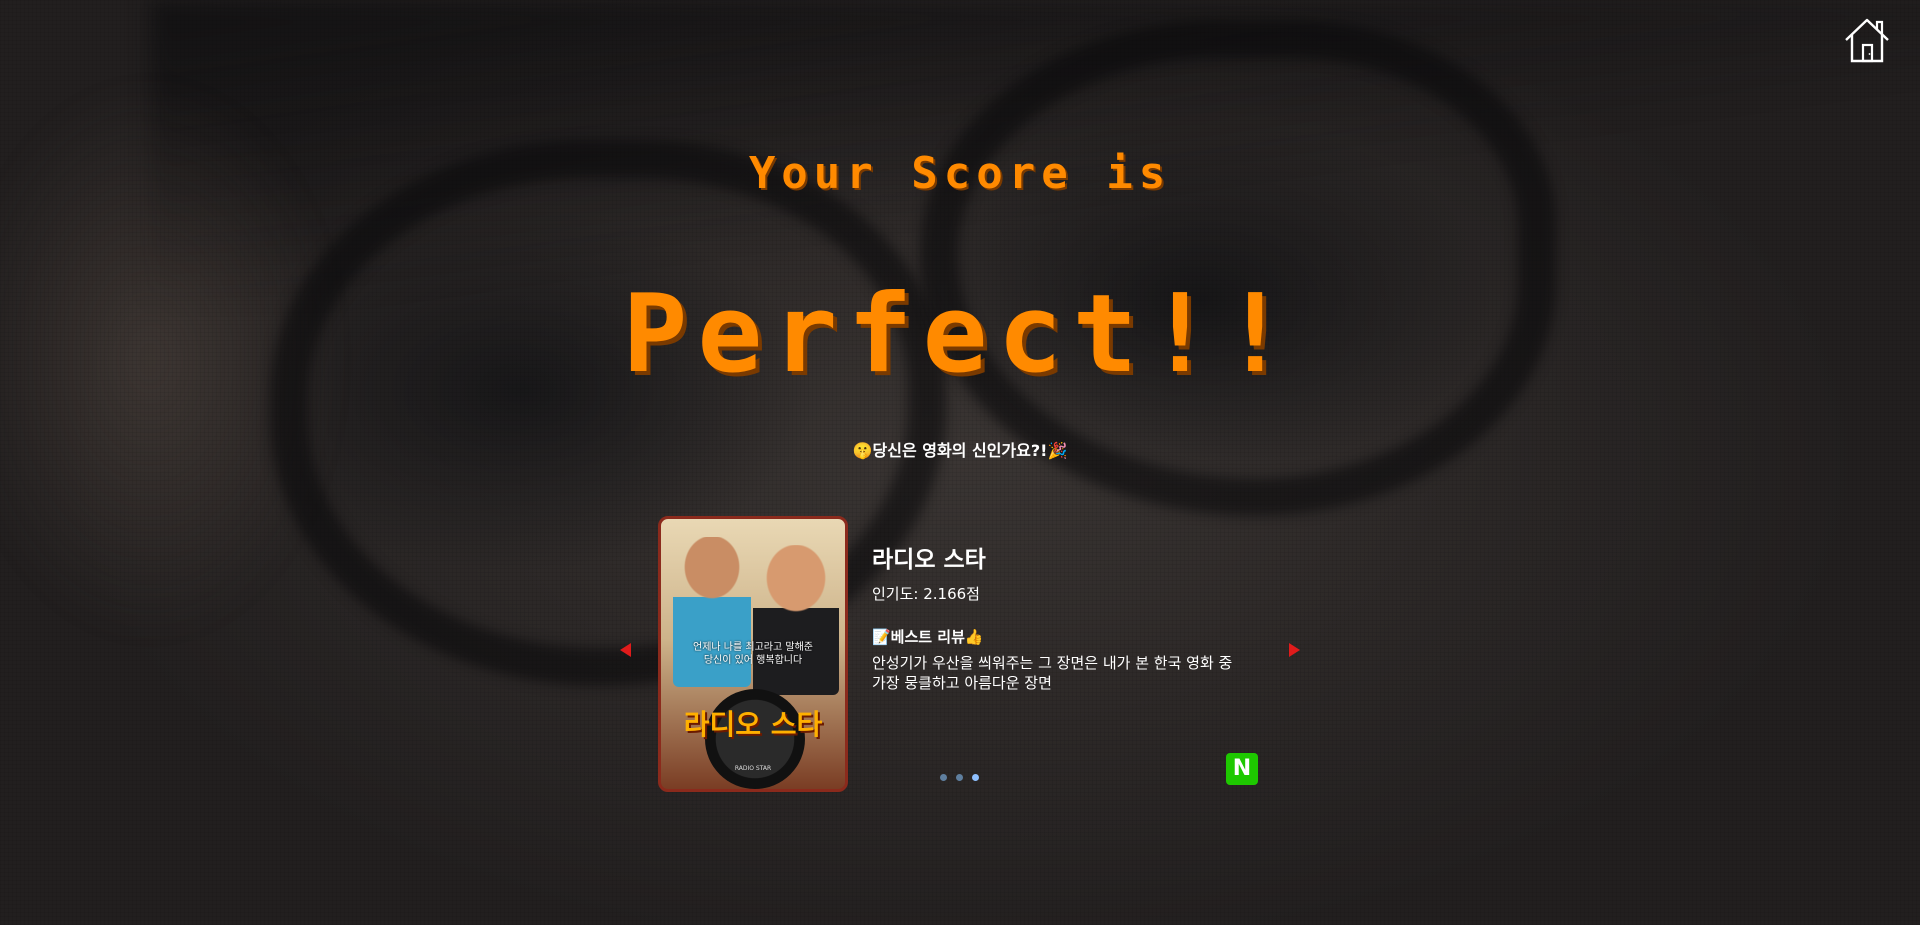 Image resolution: width=1920 pixels, height=925 pixels. What do you see at coordinates (753, 647) in the screenshot?
I see `poster-caption-line1: 언제나 나를 최고라고 말해준` at bounding box center [753, 647].